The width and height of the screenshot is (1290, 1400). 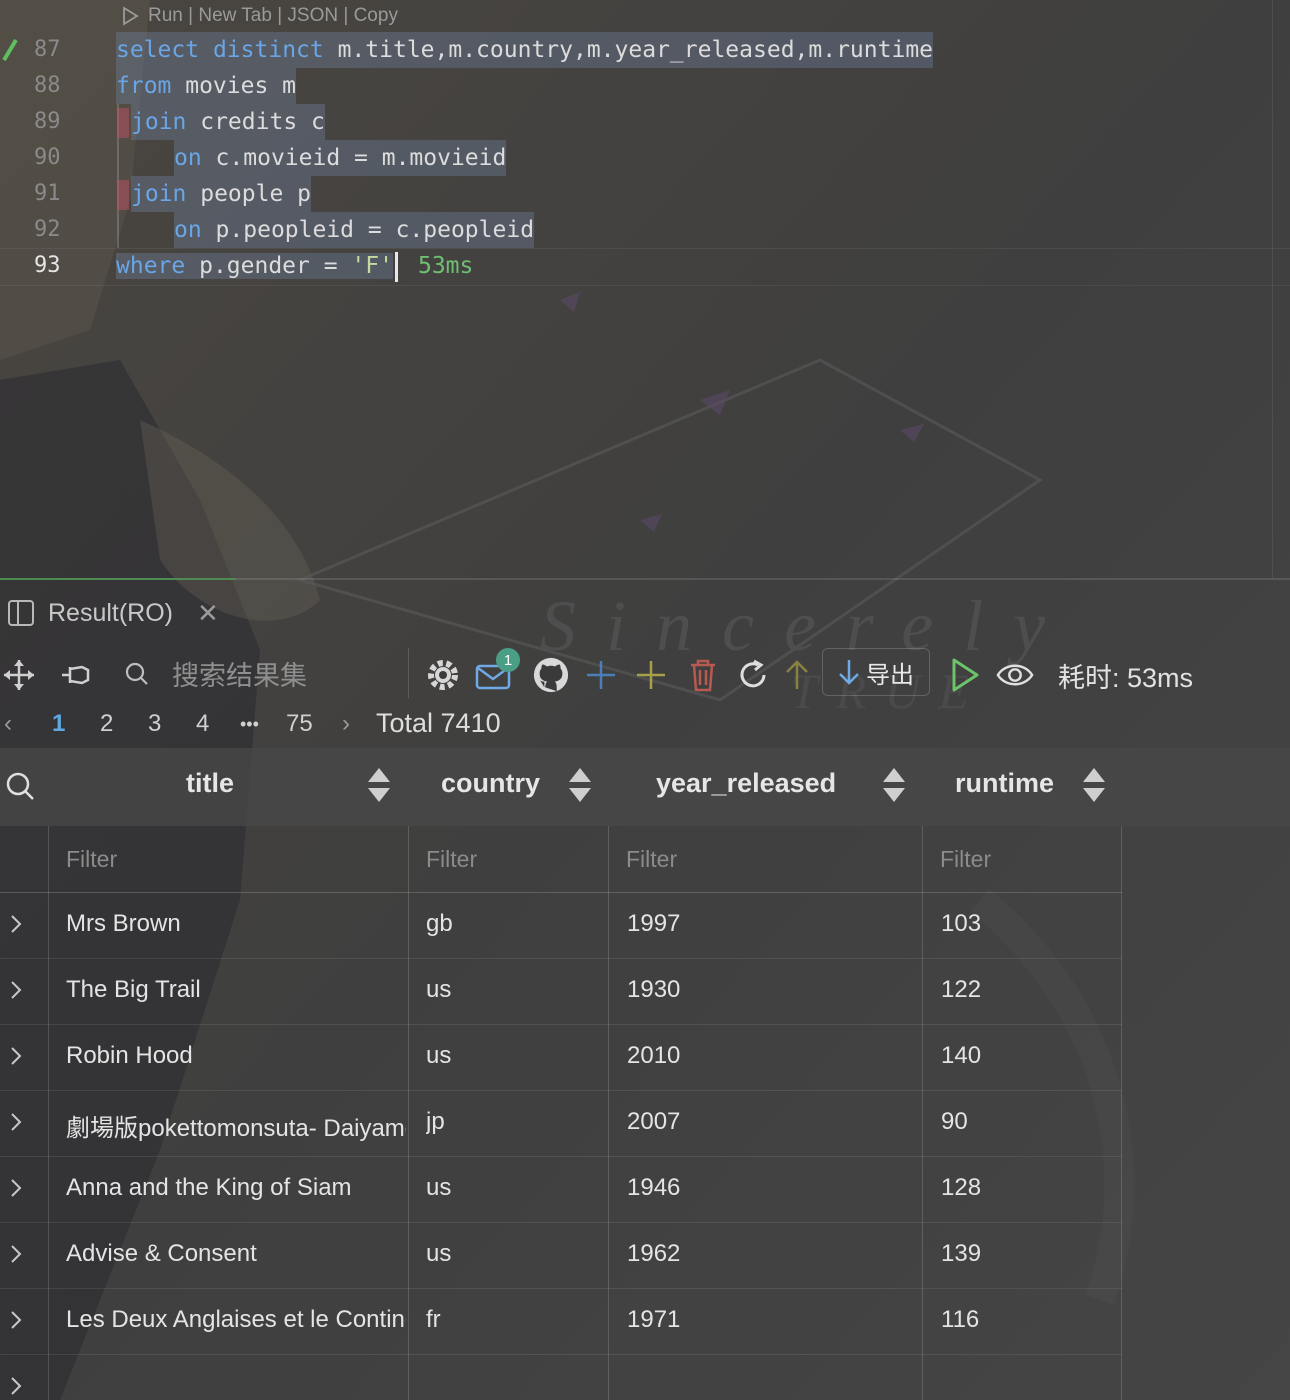 I want to click on codelens-links: Run | New Tab | JSON | Copy, so click(x=273, y=16).